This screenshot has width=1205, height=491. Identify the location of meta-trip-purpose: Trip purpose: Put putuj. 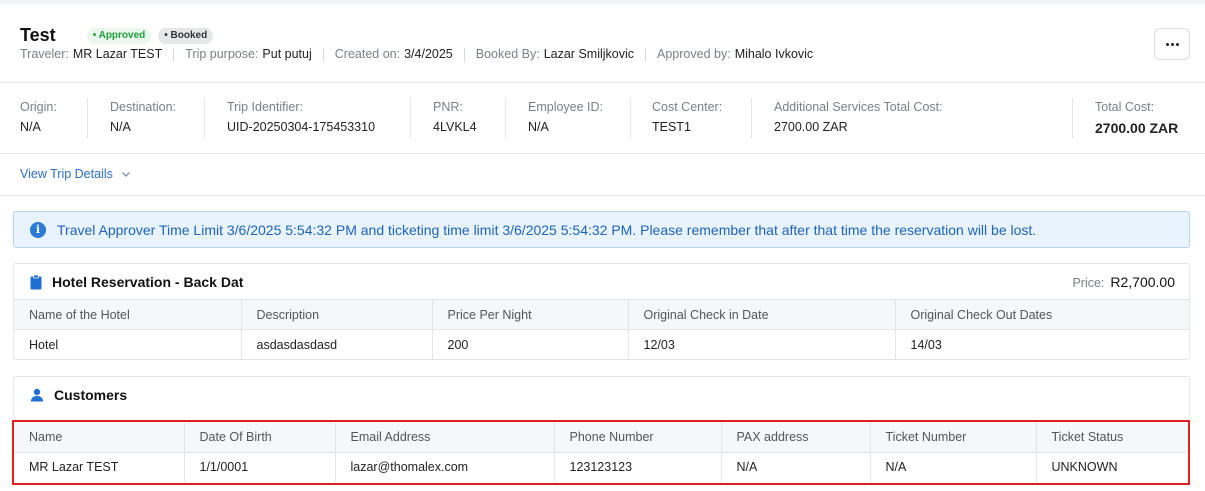
(248, 54).